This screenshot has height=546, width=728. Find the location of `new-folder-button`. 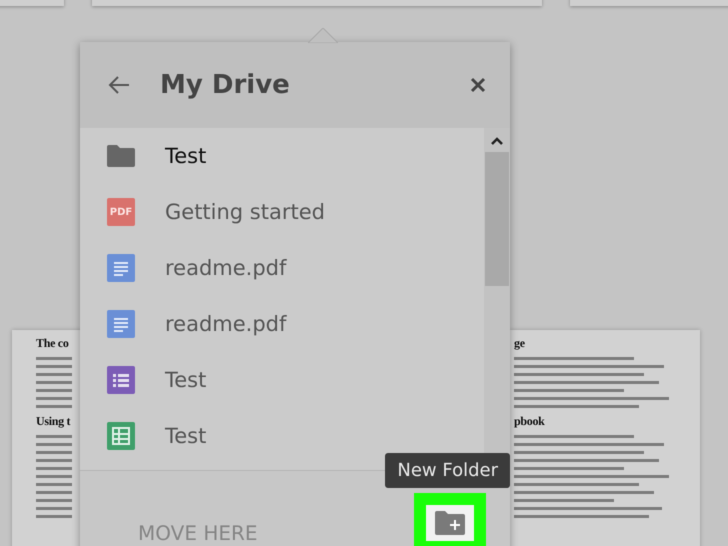

new-folder-button is located at coordinates (450, 519).